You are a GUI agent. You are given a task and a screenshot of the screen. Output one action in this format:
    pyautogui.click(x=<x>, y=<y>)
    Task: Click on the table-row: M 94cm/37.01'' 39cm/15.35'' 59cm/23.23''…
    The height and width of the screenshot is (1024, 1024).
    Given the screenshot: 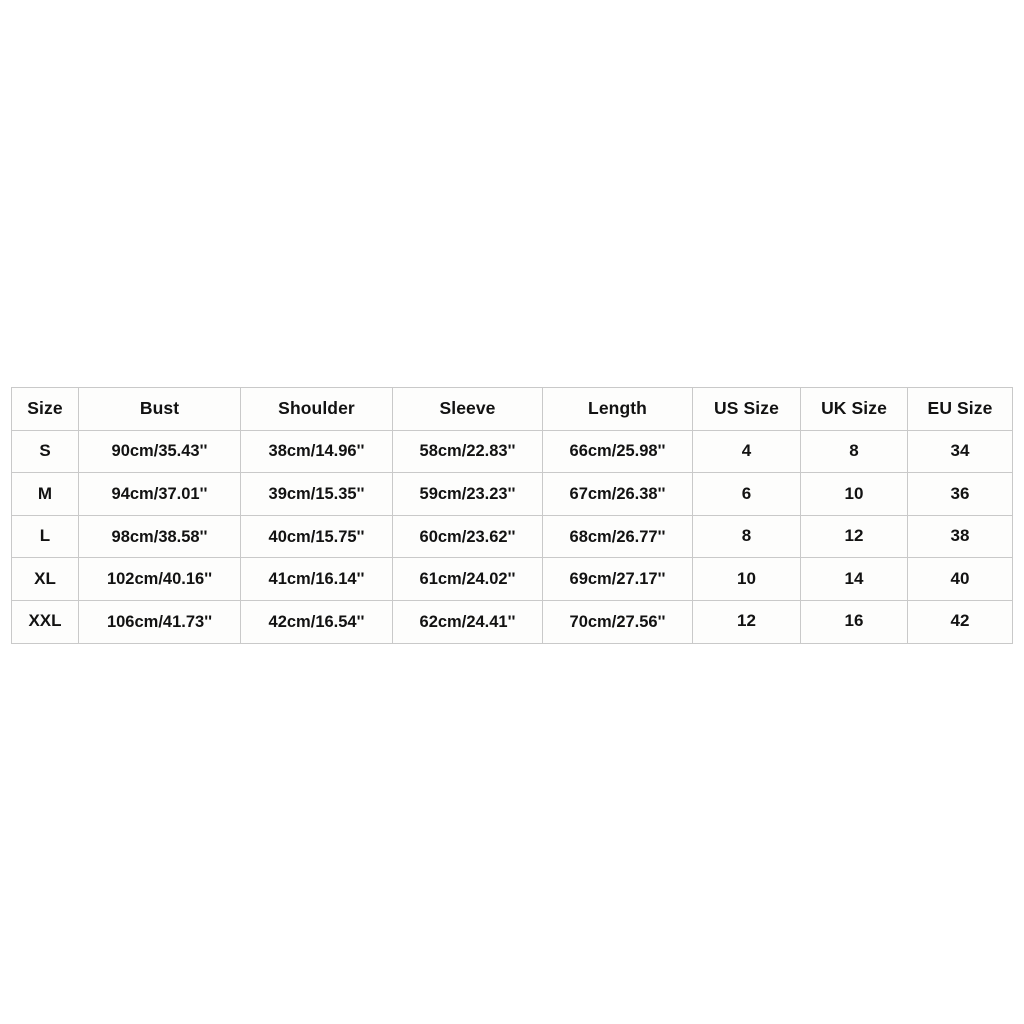 What is the action you would take?
    pyautogui.click(x=512, y=494)
    